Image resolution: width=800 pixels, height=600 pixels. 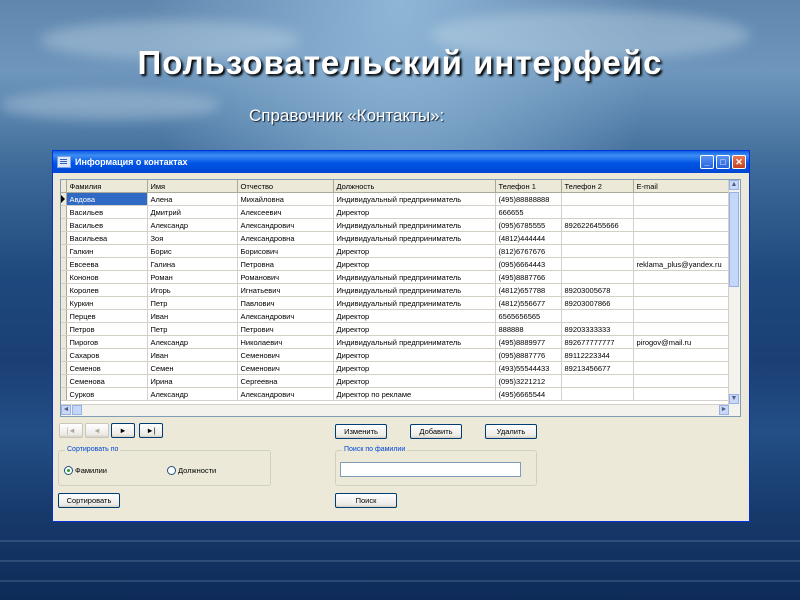 What do you see at coordinates (123, 430) in the screenshot?
I see `next-record-button: ►` at bounding box center [123, 430].